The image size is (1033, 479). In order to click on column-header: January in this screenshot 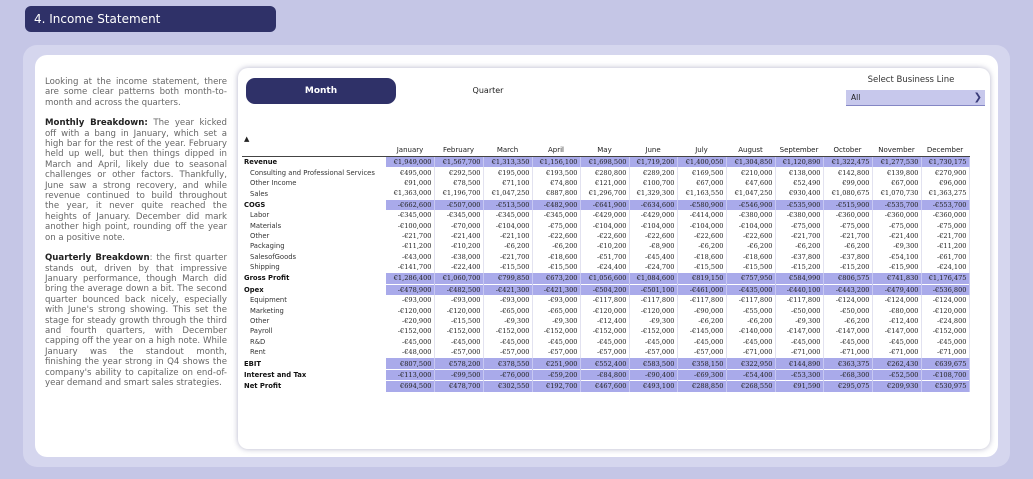, I will do `click(410, 150)`.